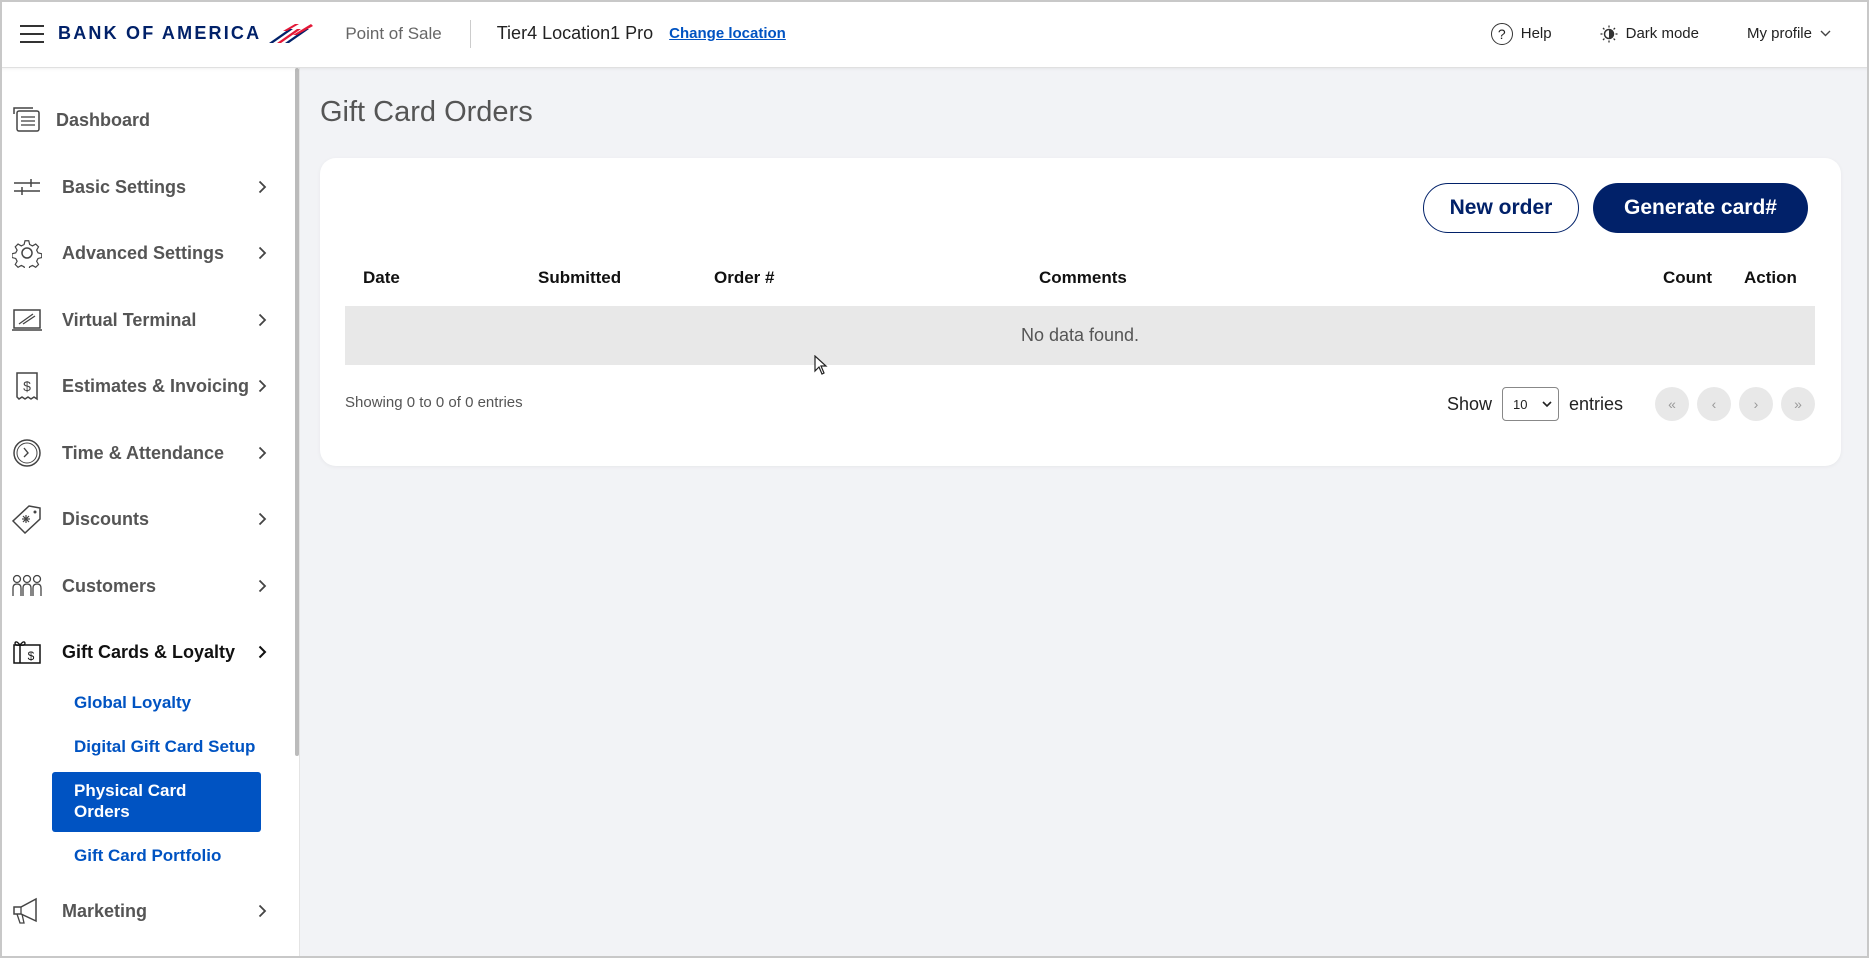  Describe the element at coordinates (1595, 403) in the screenshot. I see `entries-label: entries` at that location.